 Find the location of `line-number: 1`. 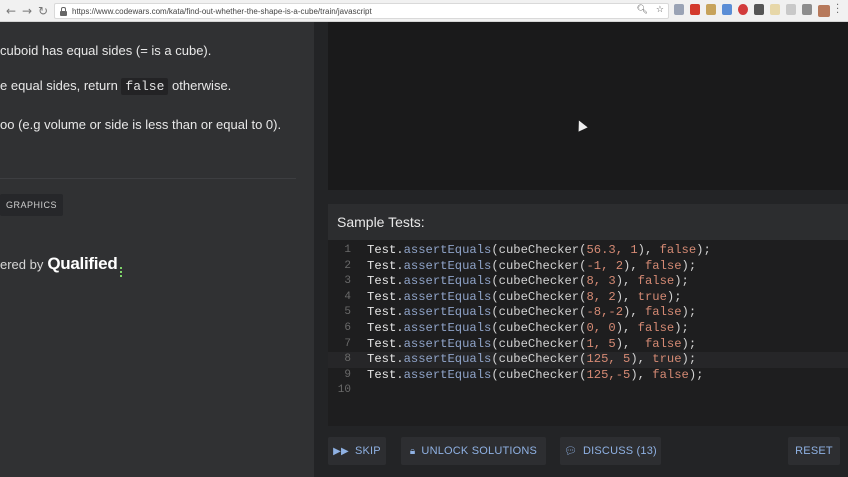

line-number: 1 is located at coordinates (347, 250).